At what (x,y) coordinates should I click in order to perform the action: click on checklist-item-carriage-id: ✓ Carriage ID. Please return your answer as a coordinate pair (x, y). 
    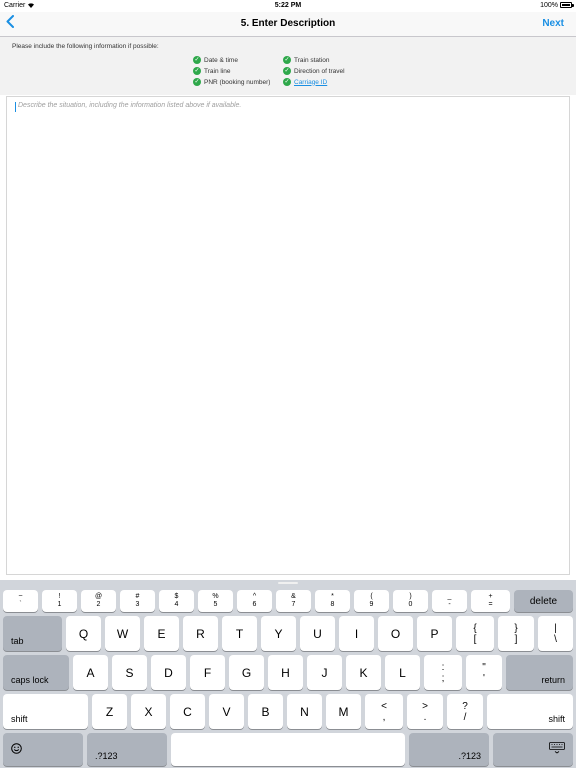
    Looking at the image, I should click on (305, 82).